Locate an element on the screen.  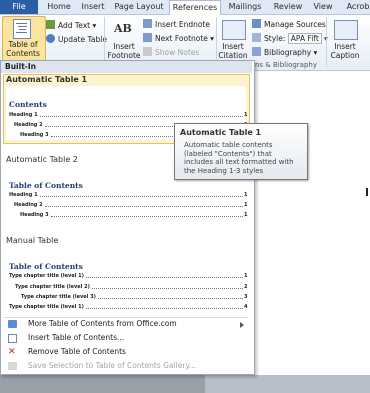
tab-page-layout: Page Layout is located at coordinates (139, 7).